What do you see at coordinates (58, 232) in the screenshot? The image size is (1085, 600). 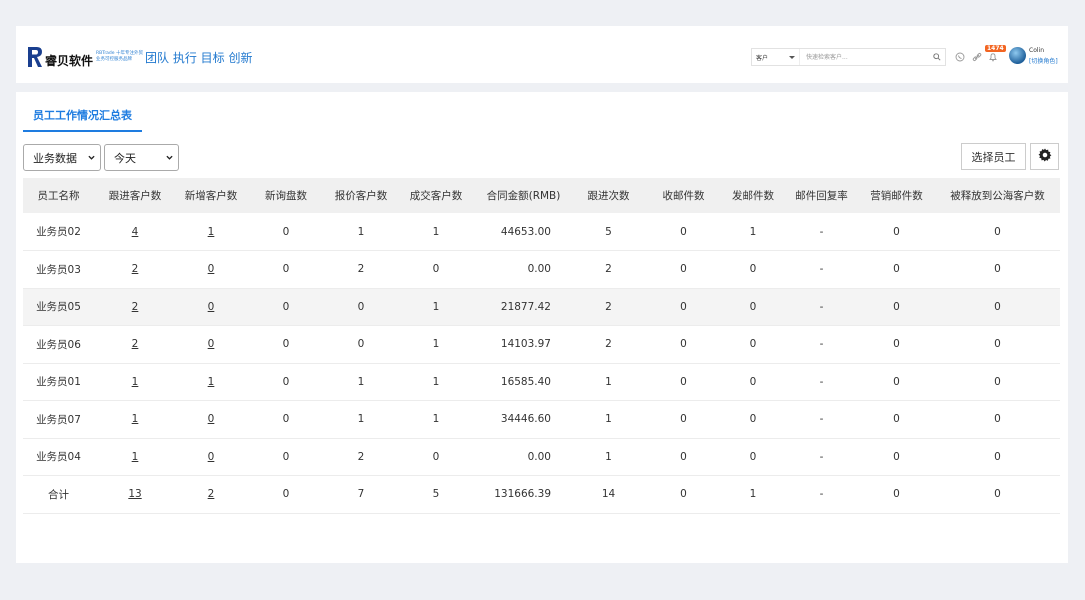 I see `table-cell: 业务员02` at bounding box center [58, 232].